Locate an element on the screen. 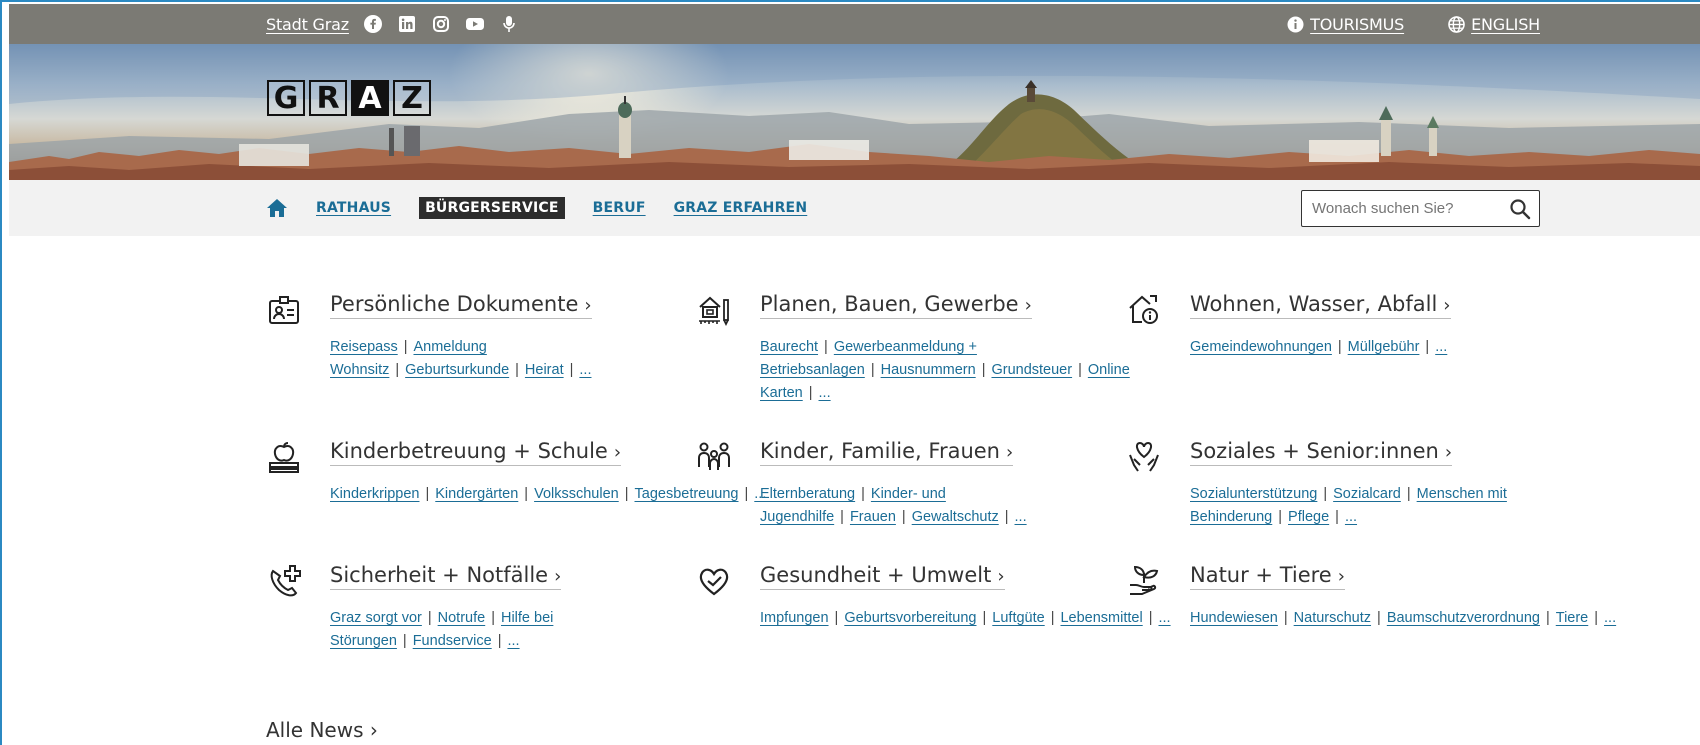  nav-rathaus: RATHAUS is located at coordinates (353, 208).